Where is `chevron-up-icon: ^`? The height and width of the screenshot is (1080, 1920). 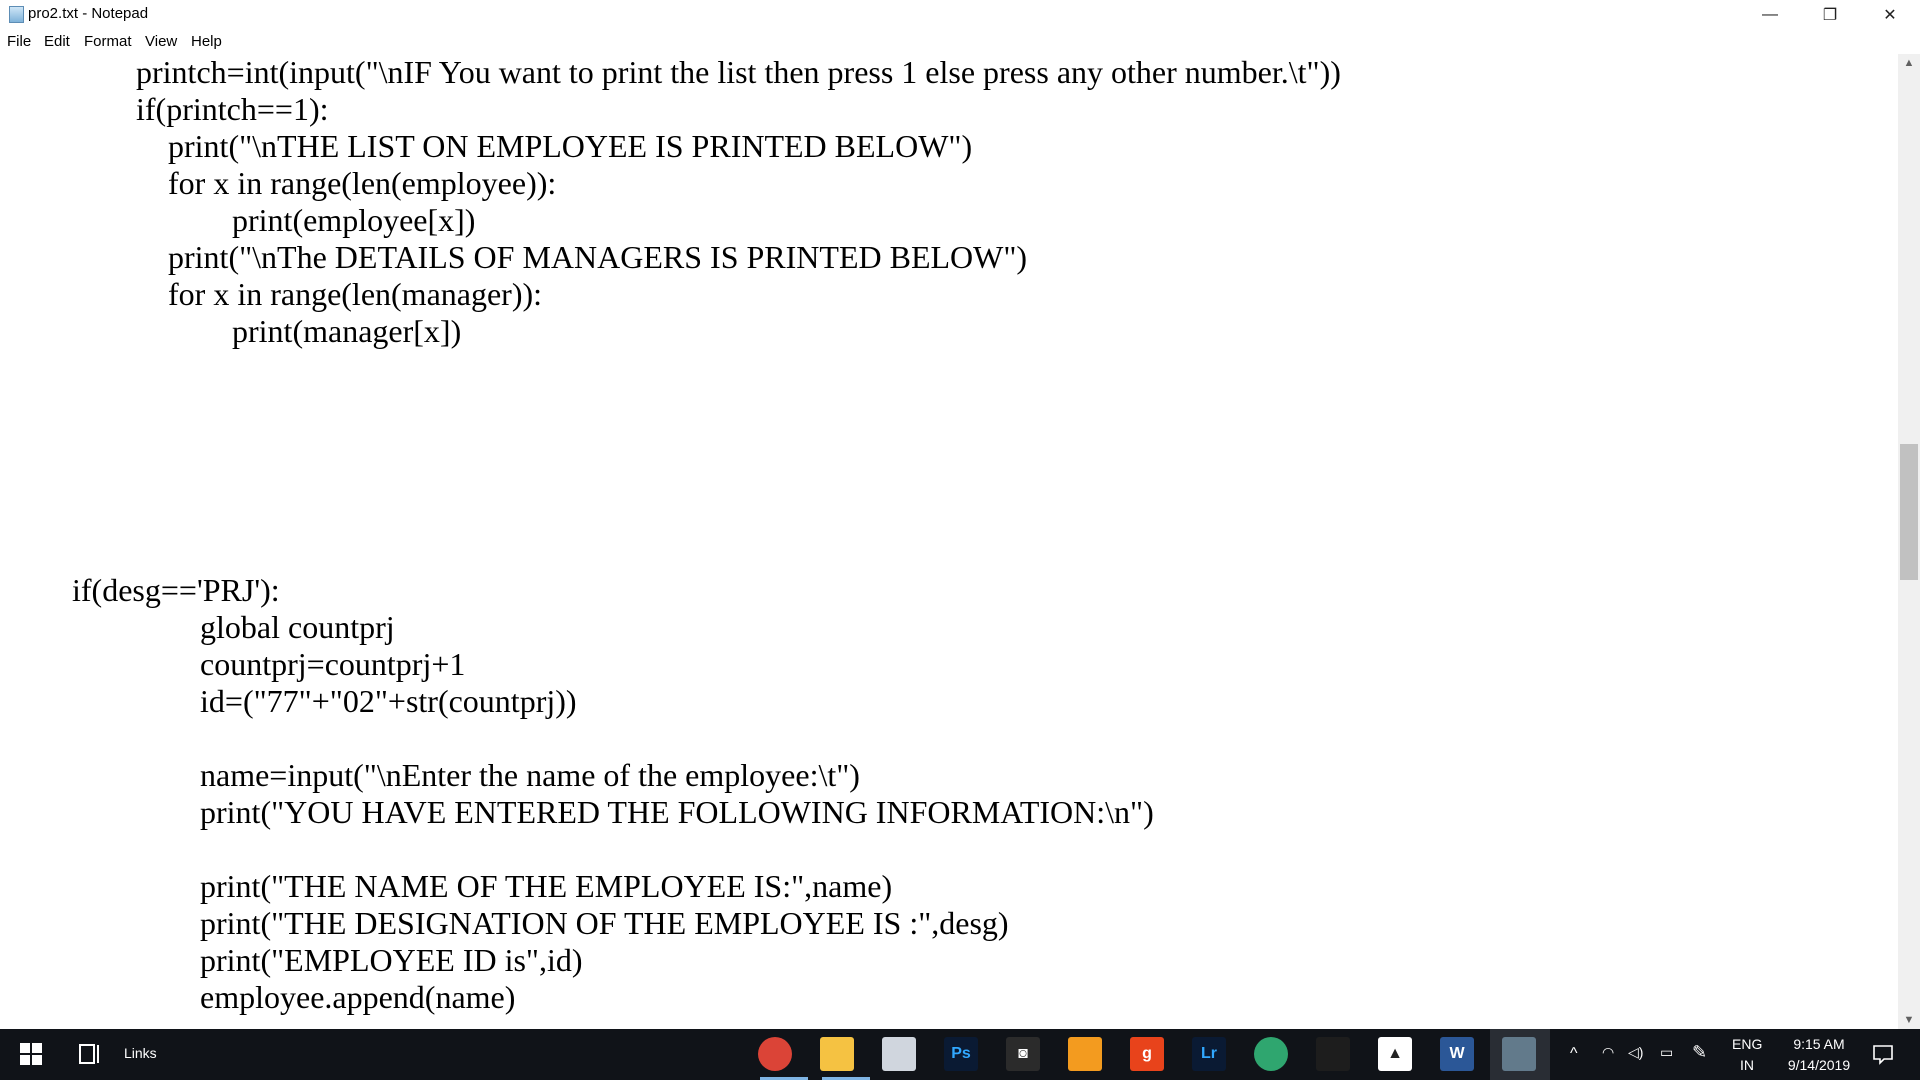
chevron-up-icon: ^ is located at coordinates (1574, 1054).